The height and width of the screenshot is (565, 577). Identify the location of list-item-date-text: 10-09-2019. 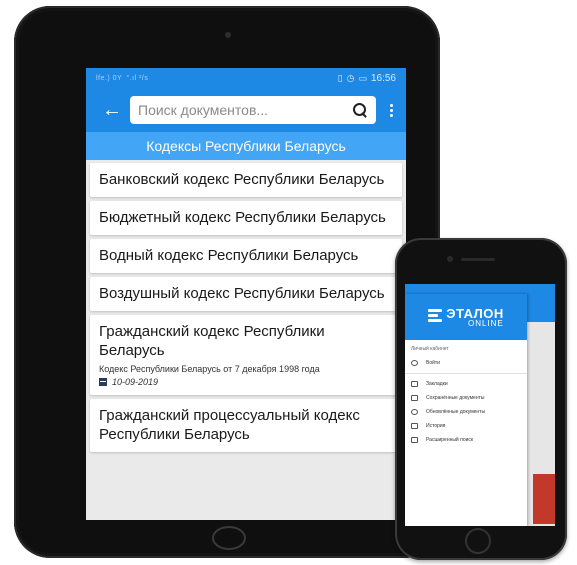
(135, 382).